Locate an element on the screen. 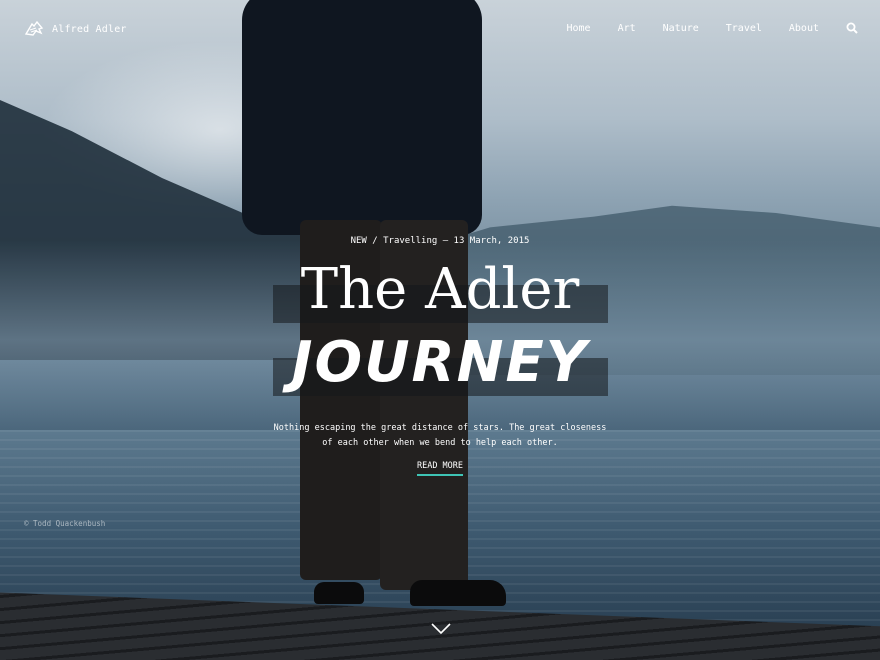 This screenshot has width=880, height=660. photo-credit: © Todd Quackenbush is located at coordinates (65, 523).